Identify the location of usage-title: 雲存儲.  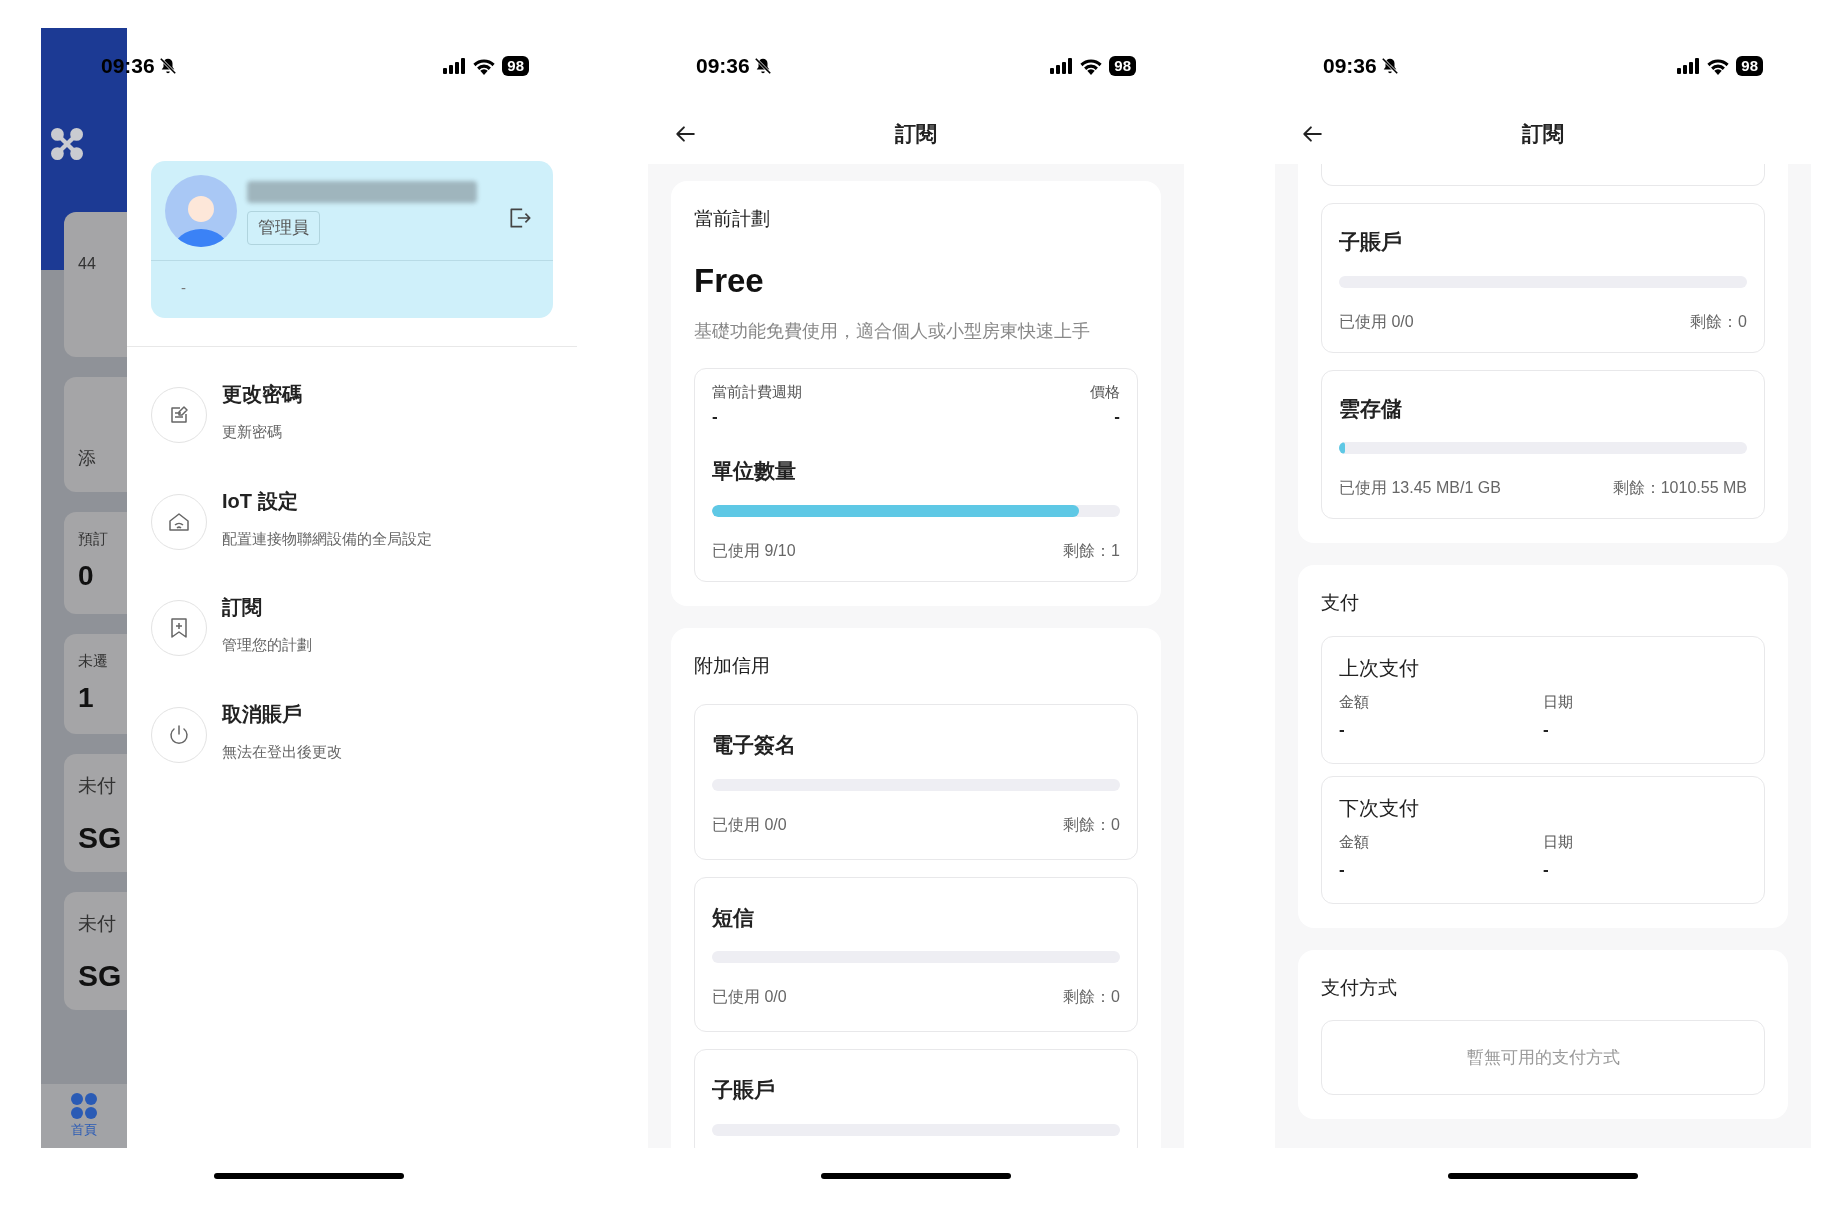
(1371, 408).